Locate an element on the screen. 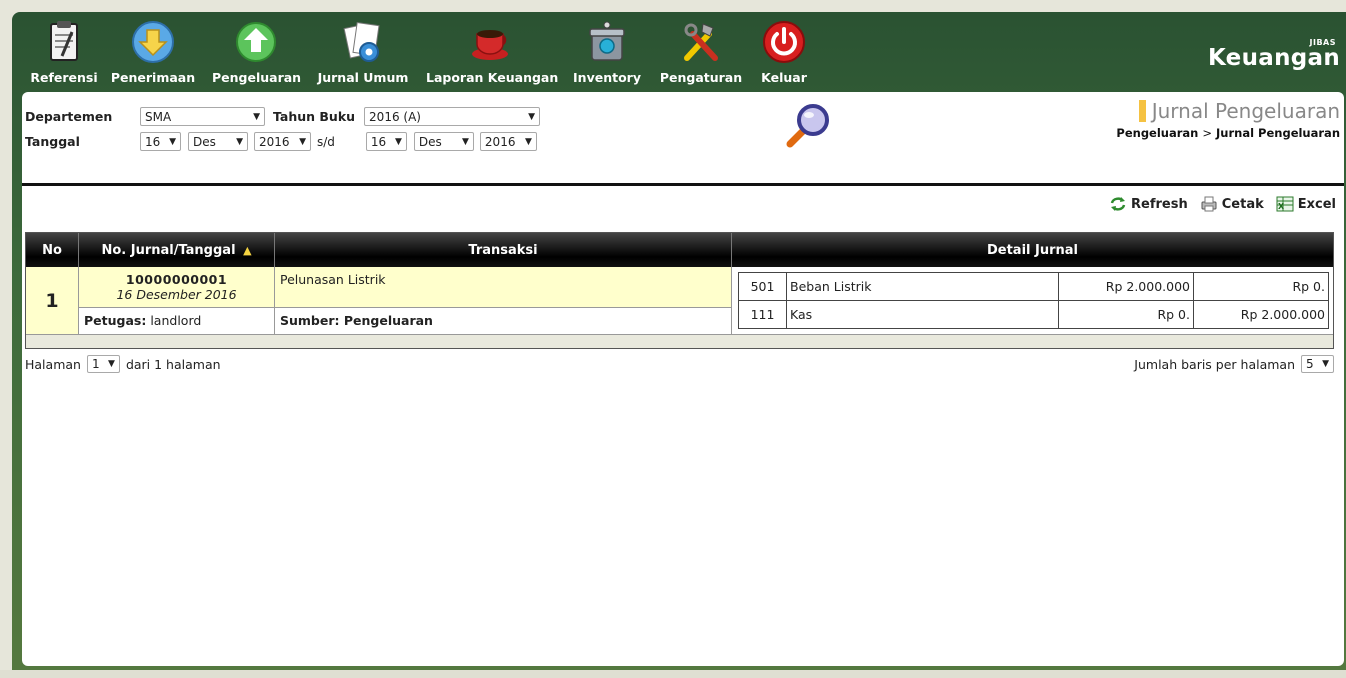  to-day-select: 16 ▼ is located at coordinates (386, 141).